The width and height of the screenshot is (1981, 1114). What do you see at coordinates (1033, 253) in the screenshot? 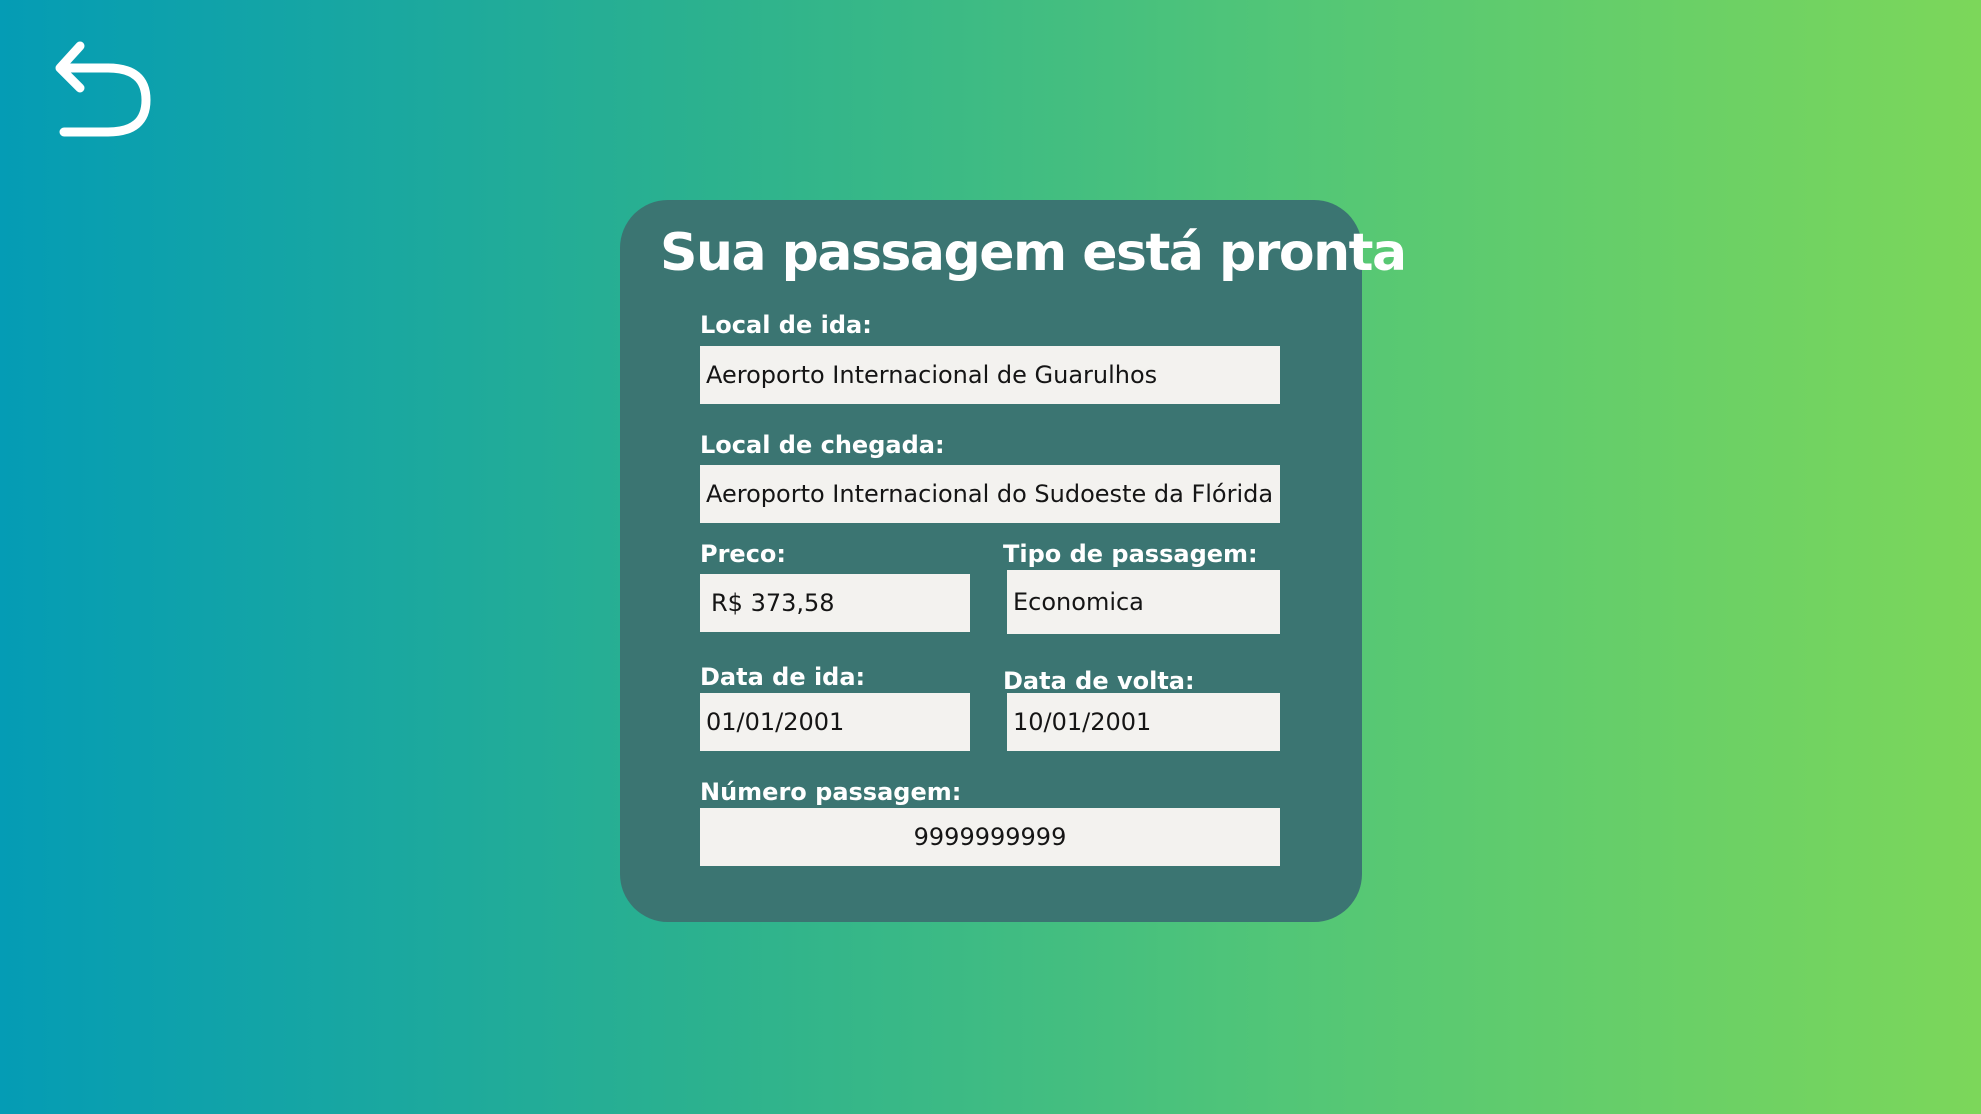
I see `page-title: Sua passagem está pronta` at bounding box center [1033, 253].